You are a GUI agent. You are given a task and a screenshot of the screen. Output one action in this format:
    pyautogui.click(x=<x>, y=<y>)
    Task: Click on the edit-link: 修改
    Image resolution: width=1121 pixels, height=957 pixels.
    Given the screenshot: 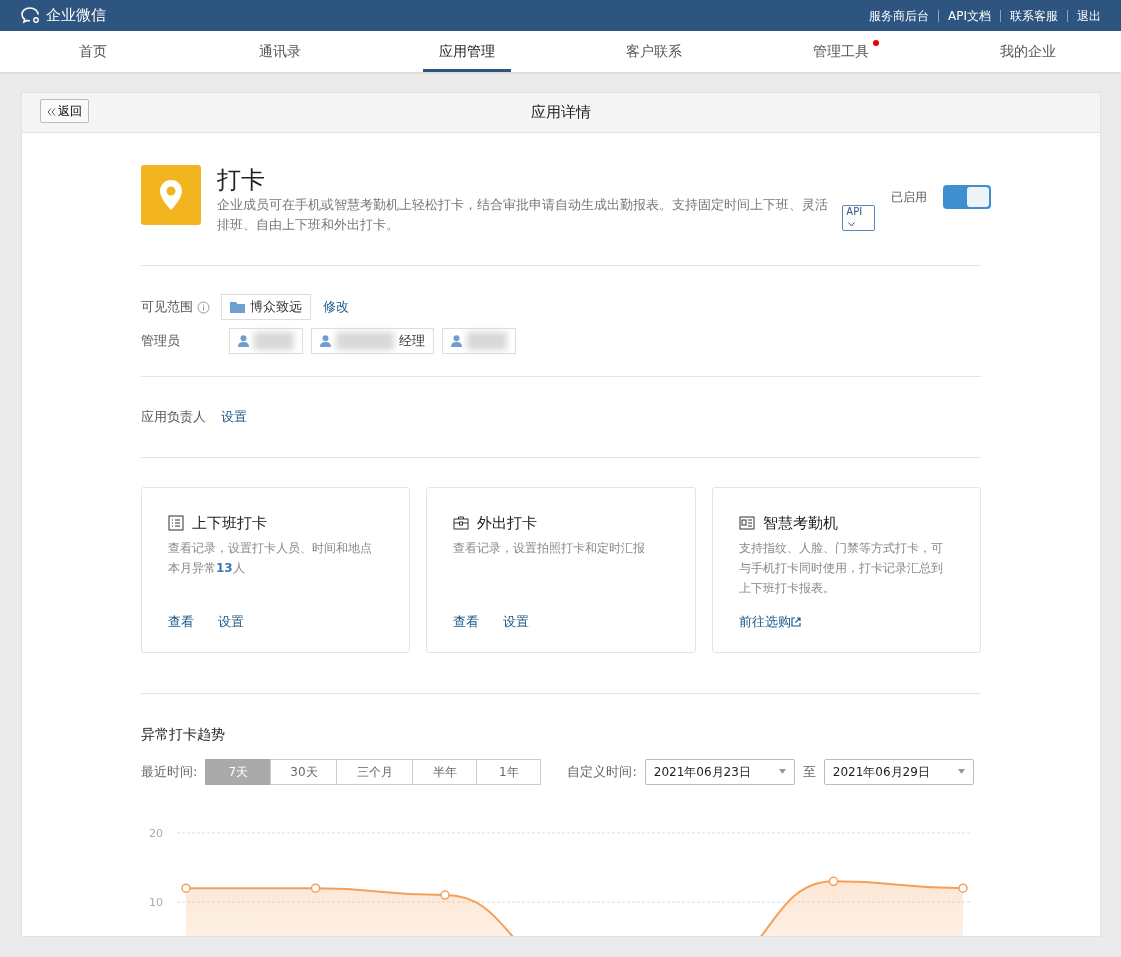 What is the action you would take?
    pyautogui.click(x=334, y=307)
    